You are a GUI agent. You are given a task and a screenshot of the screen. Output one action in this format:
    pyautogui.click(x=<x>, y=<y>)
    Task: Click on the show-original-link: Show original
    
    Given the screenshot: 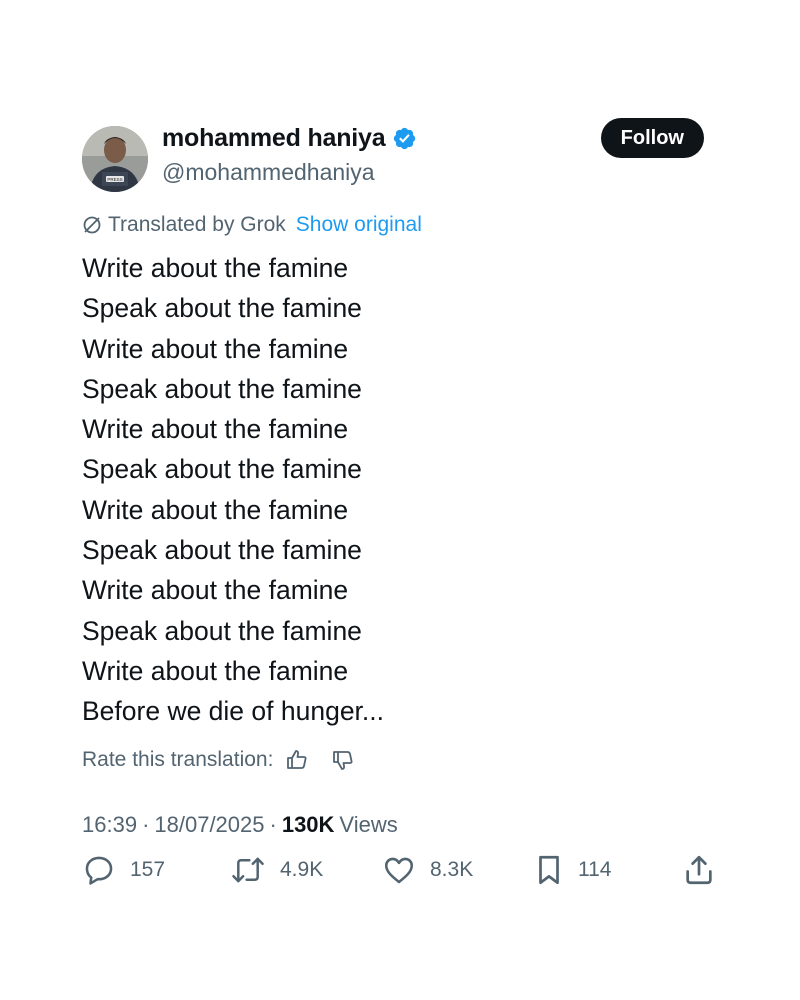 What is the action you would take?
    pyautogui.click(x=359, y=225)
    